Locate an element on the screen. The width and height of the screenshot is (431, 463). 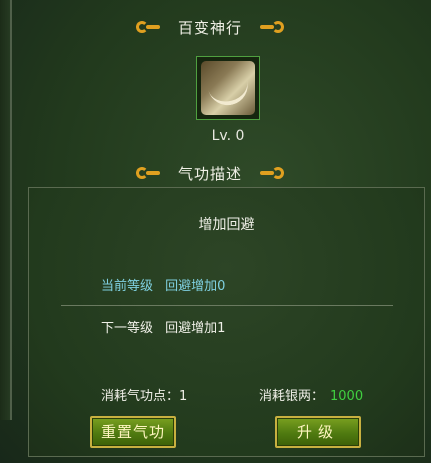
skill-level: Lv. 0 is located at coordinates (228, 136).